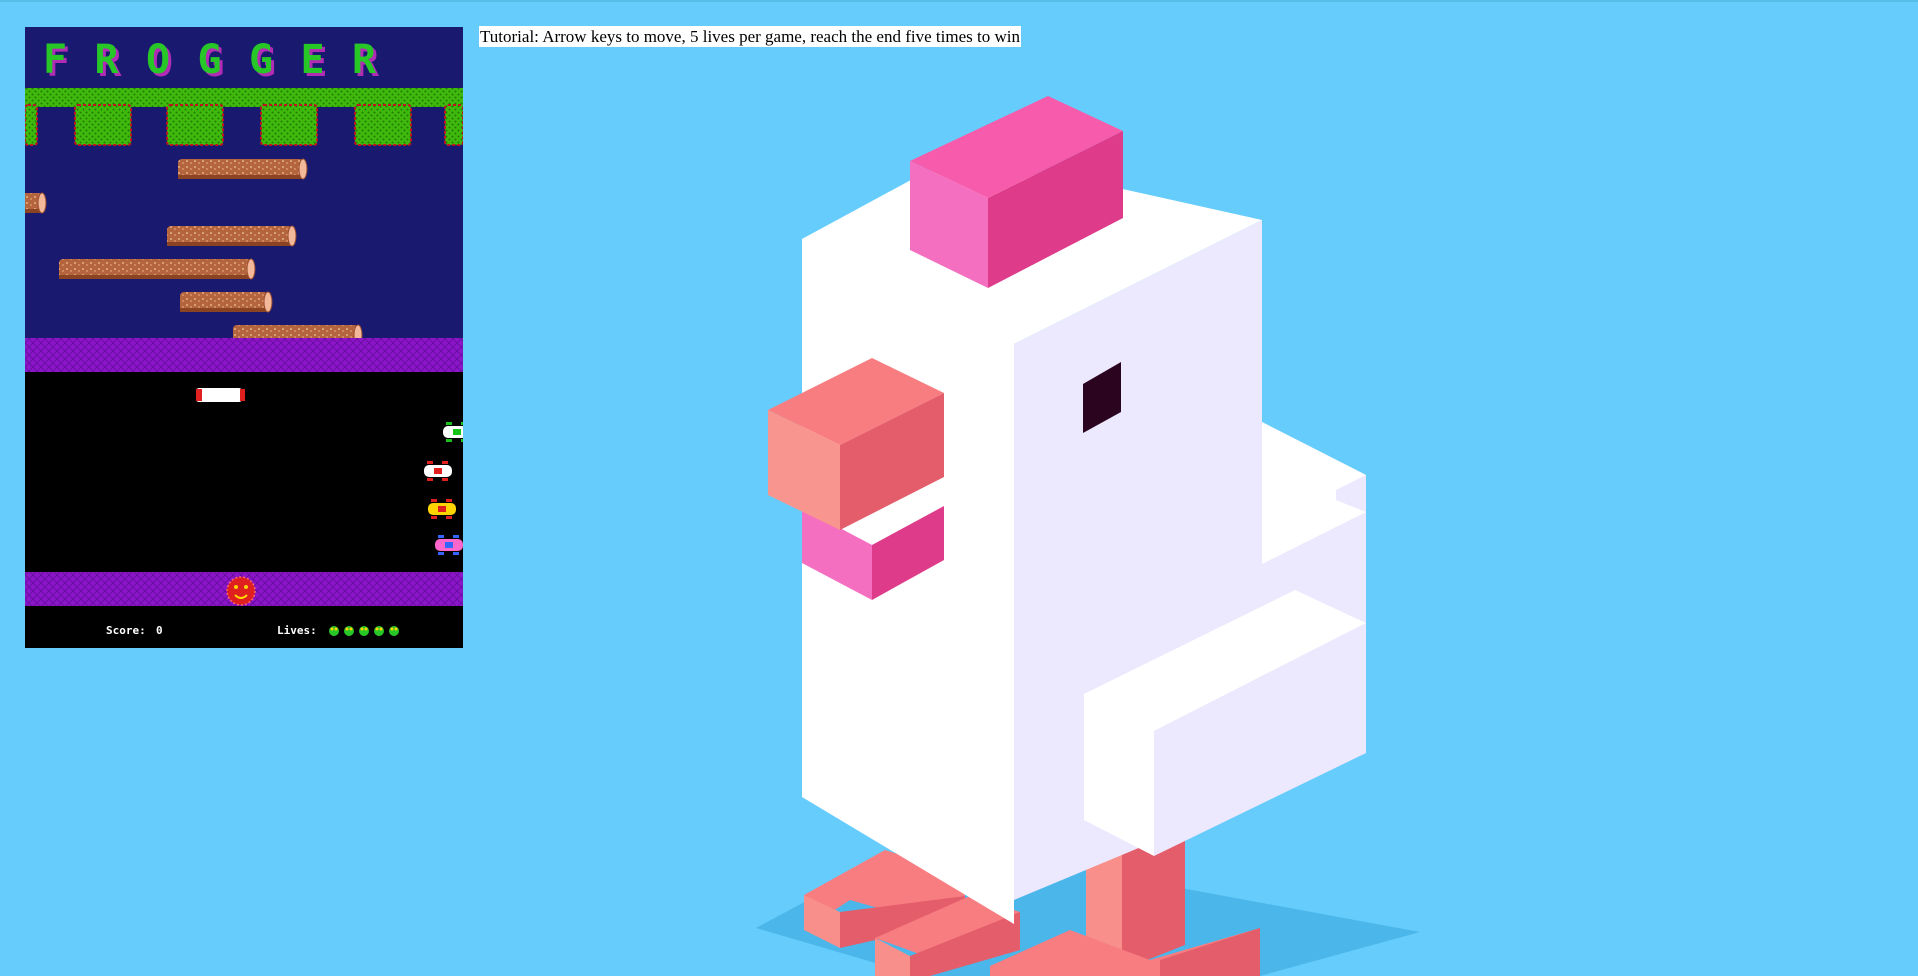  What do you see at coordinates (244, 117) in the screenshot?
I see `goal-row` at bounding box center [244, 117].